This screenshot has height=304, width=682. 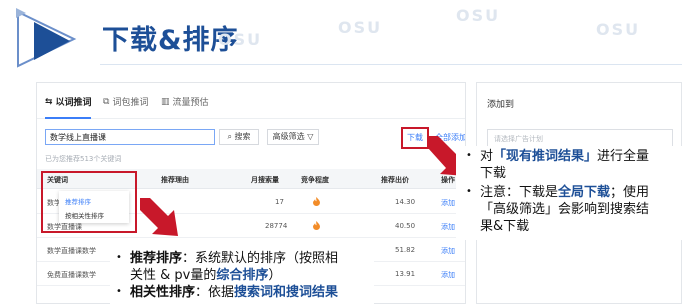 What do you see at coordinates (106, 101) in the screenshot?
I see `package-icon: ⧉` at bounding box center [106, 101].